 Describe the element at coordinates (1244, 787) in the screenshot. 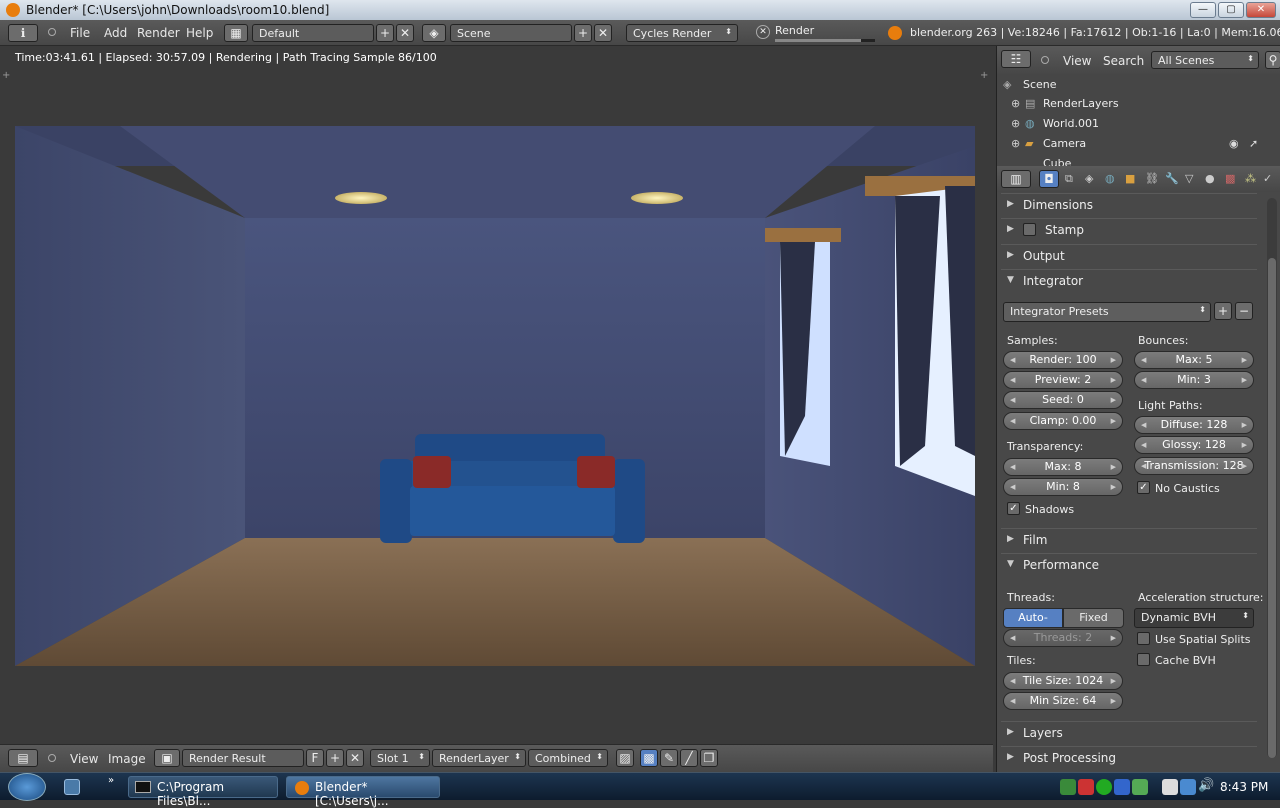

I see `clock: 8:43 PM` at that location.